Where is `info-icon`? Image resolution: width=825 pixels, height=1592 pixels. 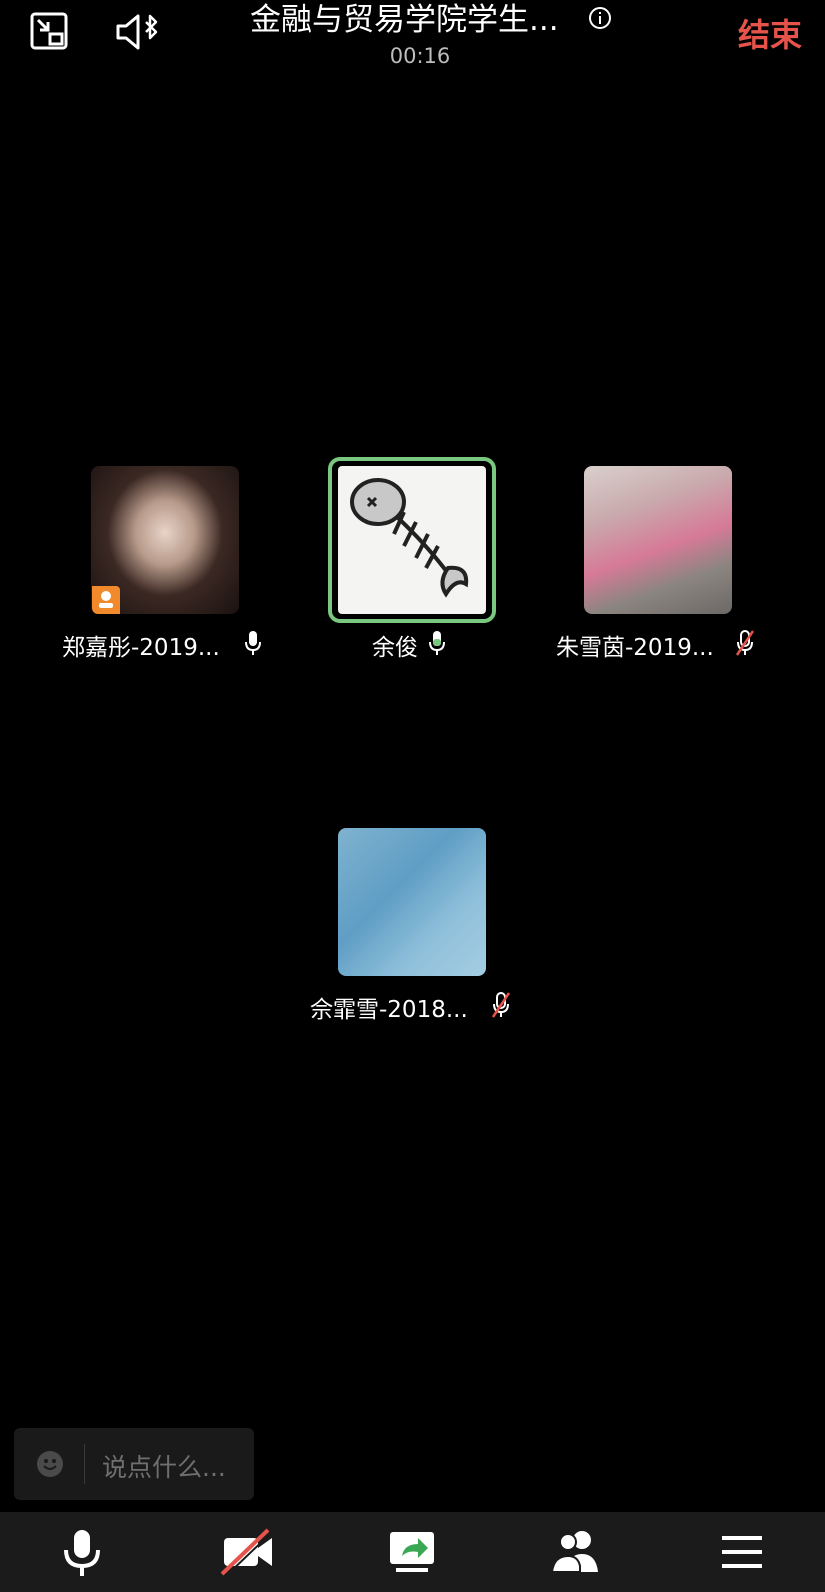
info-icon is located at coordinates (600, 18).